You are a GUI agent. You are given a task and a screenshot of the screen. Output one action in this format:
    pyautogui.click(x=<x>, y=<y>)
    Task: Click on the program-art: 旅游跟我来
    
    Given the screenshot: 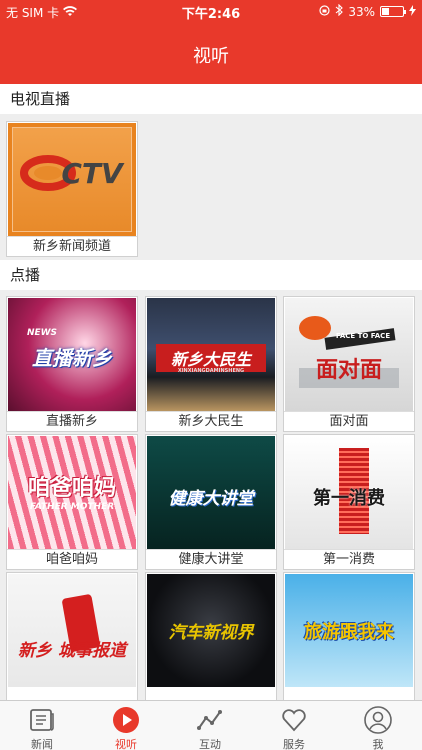 What is the action you would take?
    pyautogui.click(x=349, y=630)
    